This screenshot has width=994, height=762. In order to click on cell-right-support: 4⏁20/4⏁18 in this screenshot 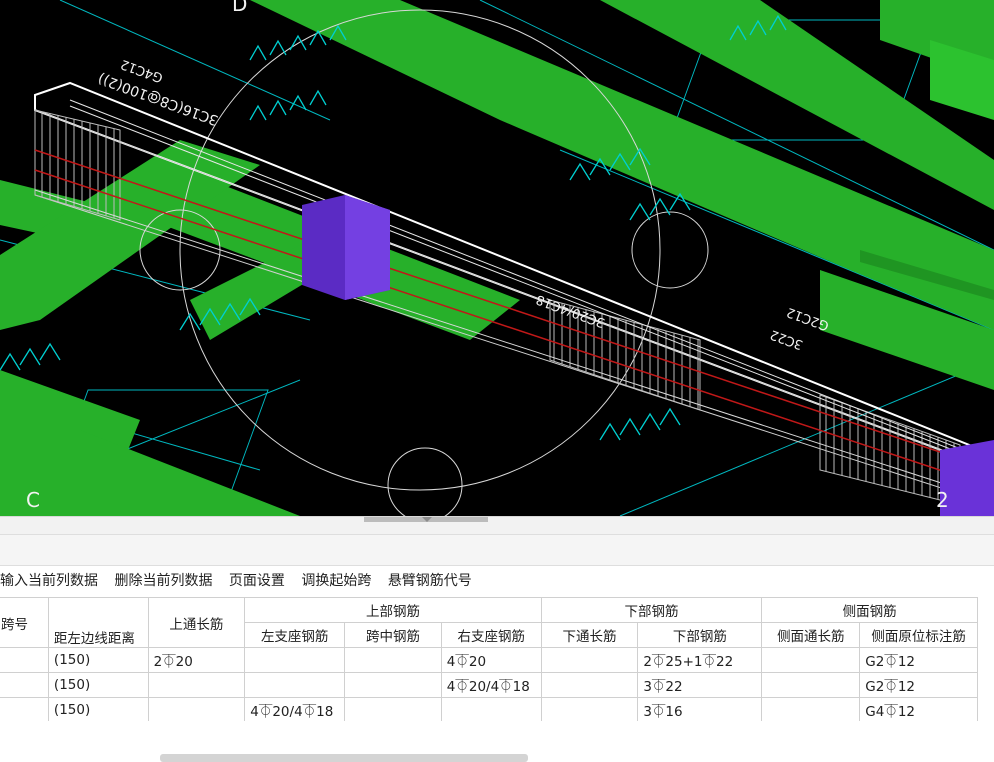, I will do `click(491, 685)`.